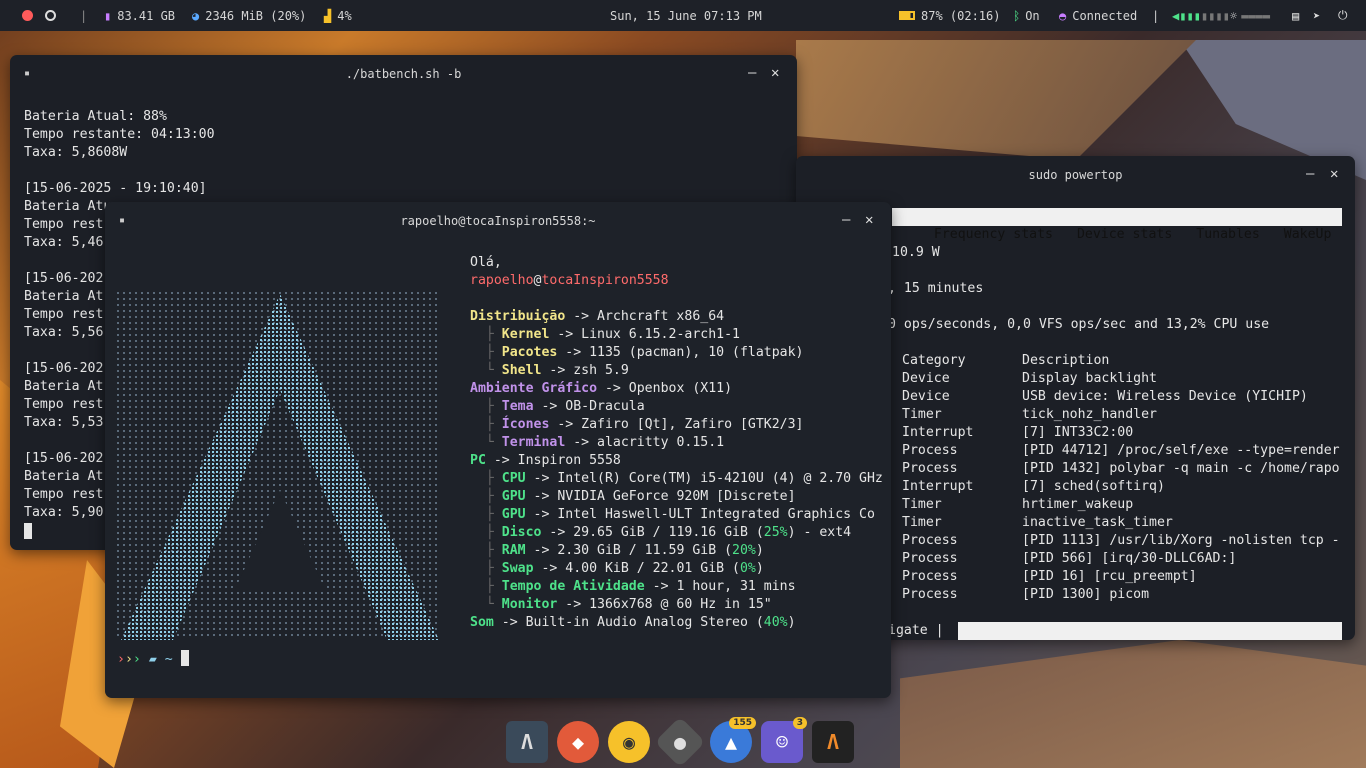 Image resolution: width=1366 pixels, height=768 pixels. I want to click on table-row: Process [PID 1300] picom, so click(1127, 595).